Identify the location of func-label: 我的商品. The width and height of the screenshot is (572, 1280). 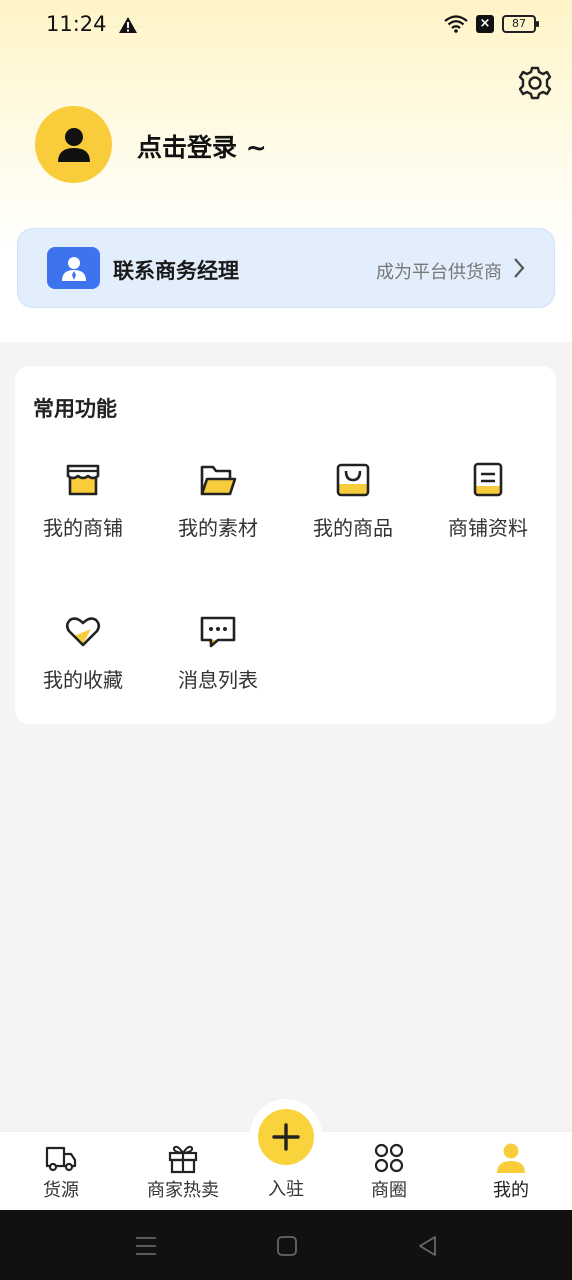
(353, 528).